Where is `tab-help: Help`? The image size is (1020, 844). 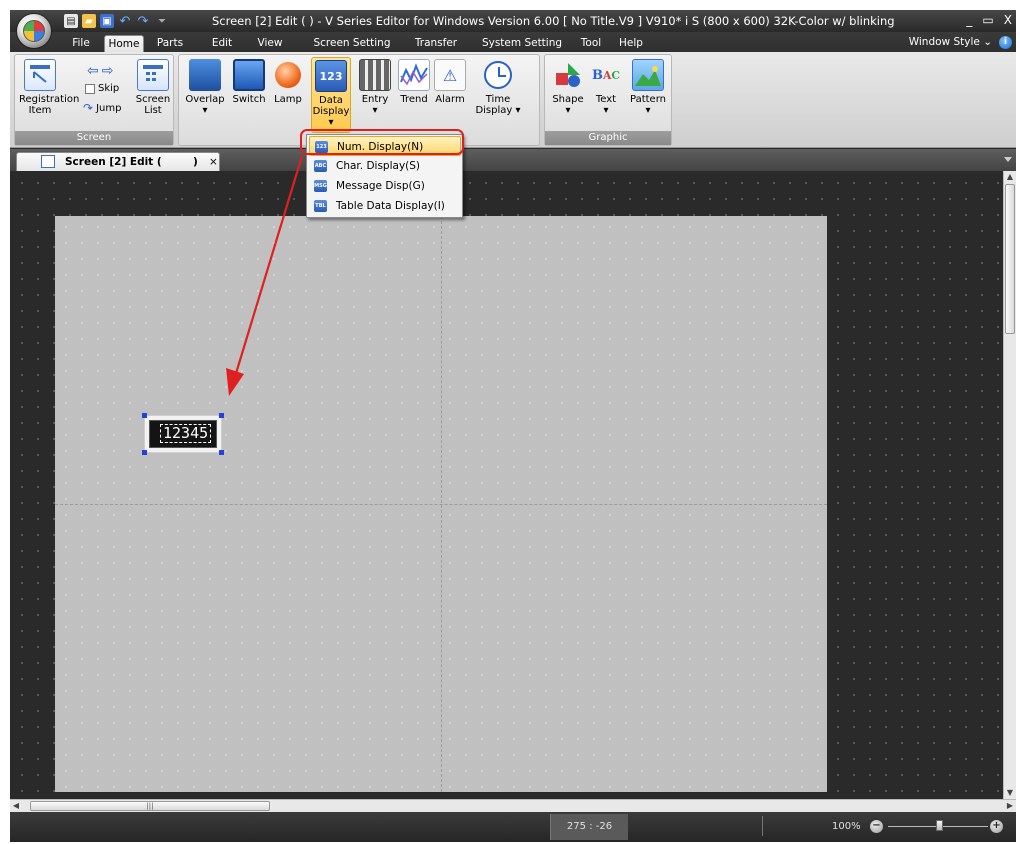
tab-help: Help is located at coordinates (631, 43).